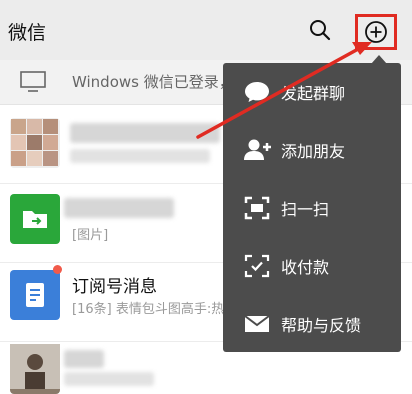  I want to click on menu-item-label: 扫一扫, so click(305, 209).